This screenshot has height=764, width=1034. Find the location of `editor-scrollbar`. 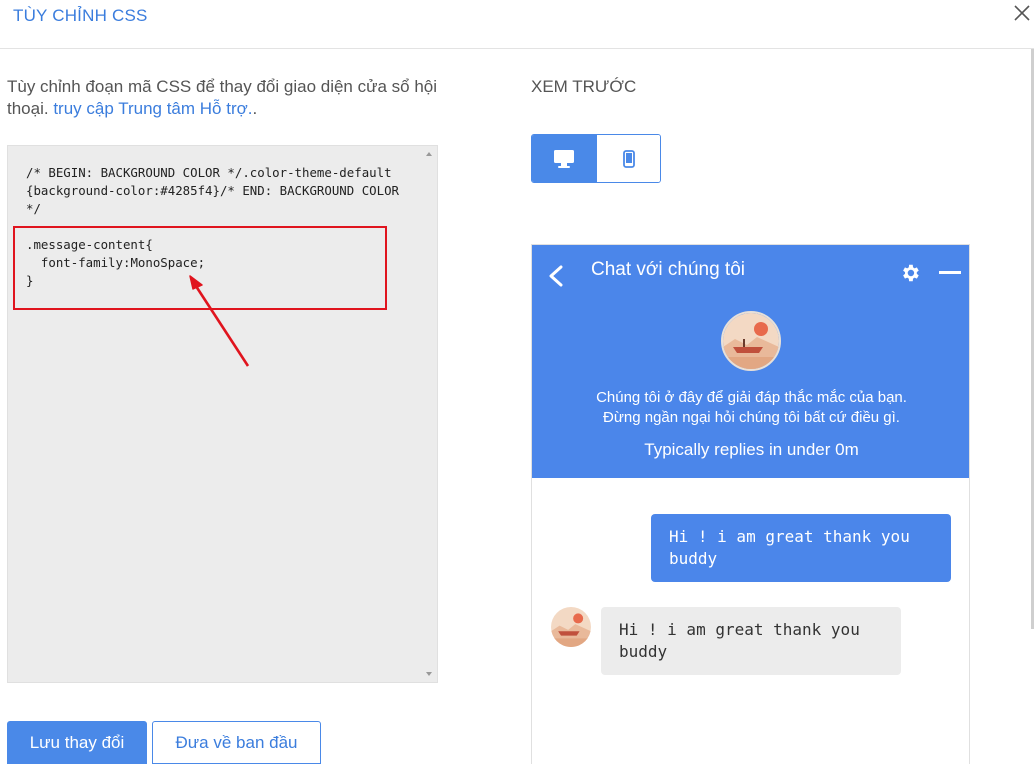

editor-scrollbar is located at coordinates (430, 414).